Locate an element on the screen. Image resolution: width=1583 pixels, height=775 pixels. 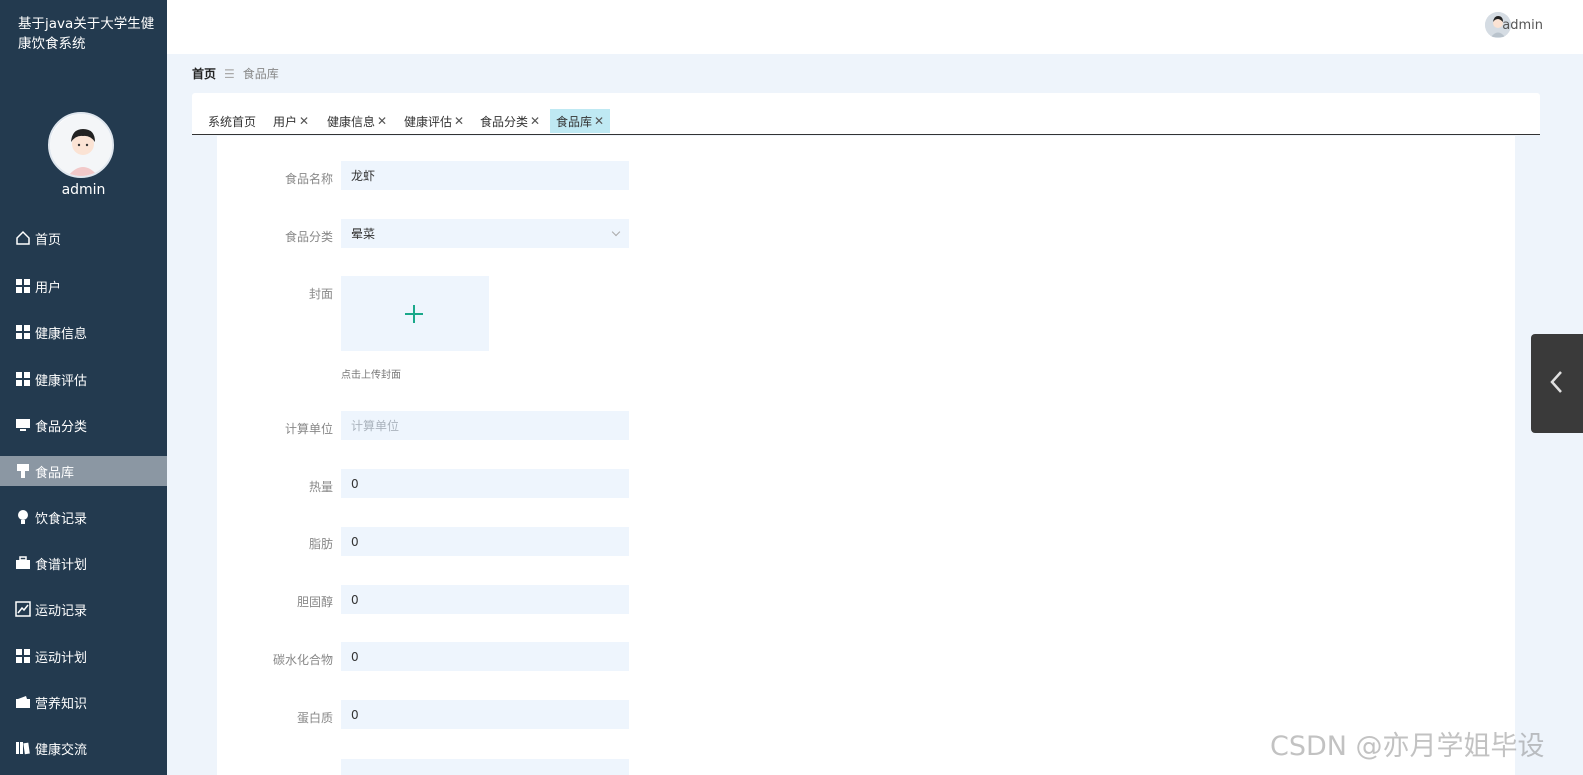
sidebar-item-label: 健康交流 is located at coordinates (61, 750).